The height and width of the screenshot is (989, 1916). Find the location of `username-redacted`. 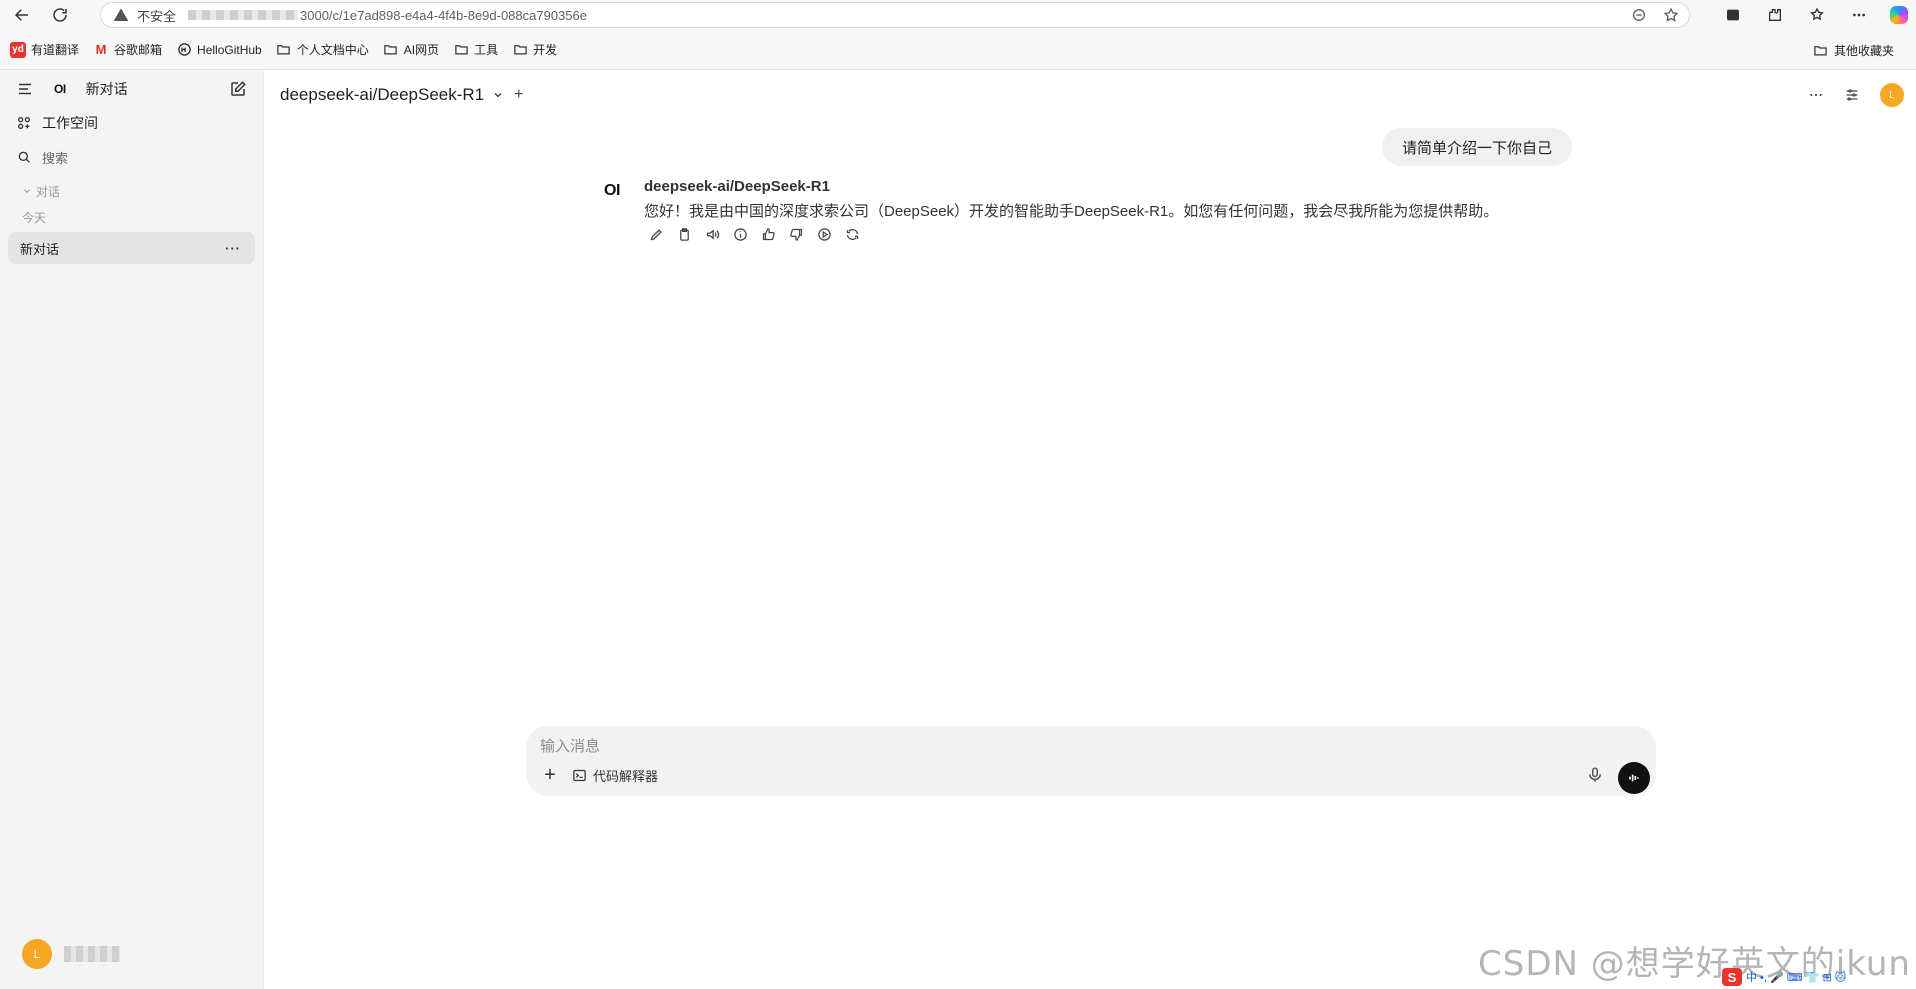

username-redacted is located at coordinates (92, 954).